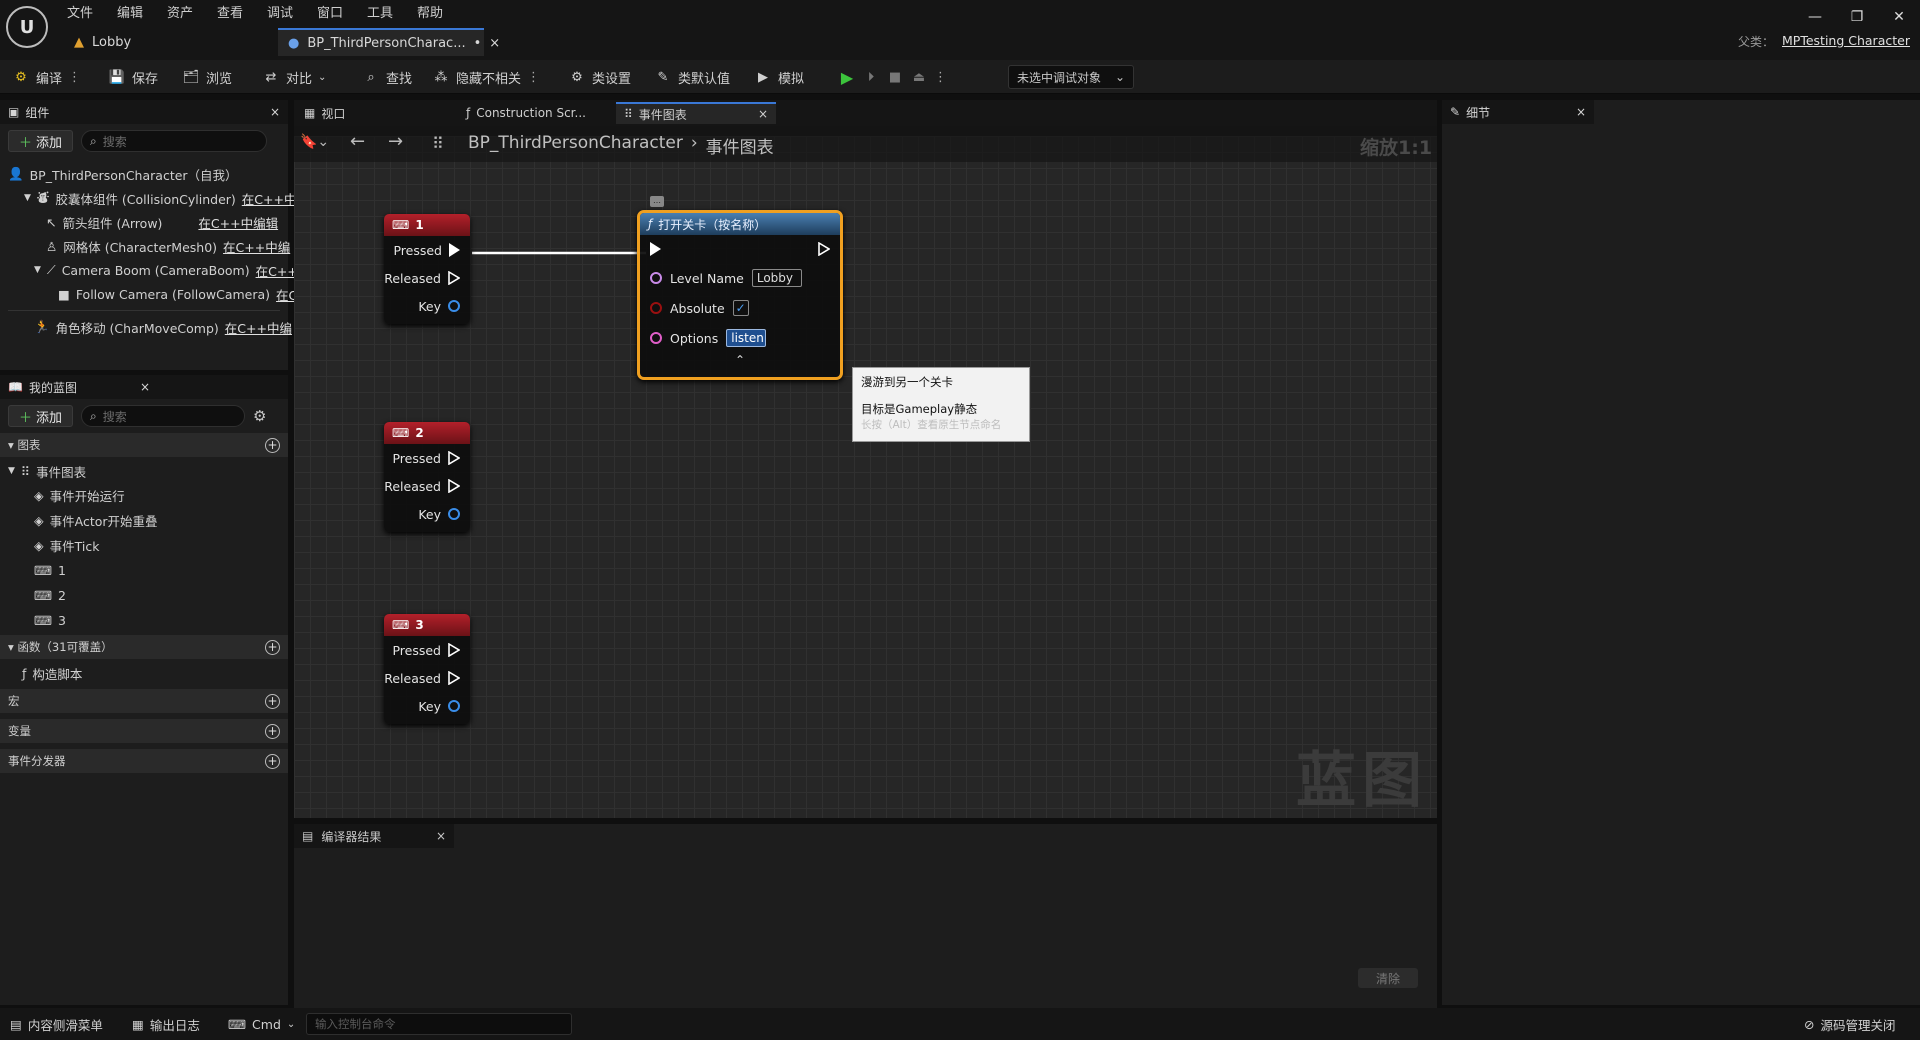 This screenshot has width=1920, height=1040. What do you see at coordinates (144, 445) in the screenshot?
I see `graphs-category: ▾ 图表 +` at bounding box center [144, 445].